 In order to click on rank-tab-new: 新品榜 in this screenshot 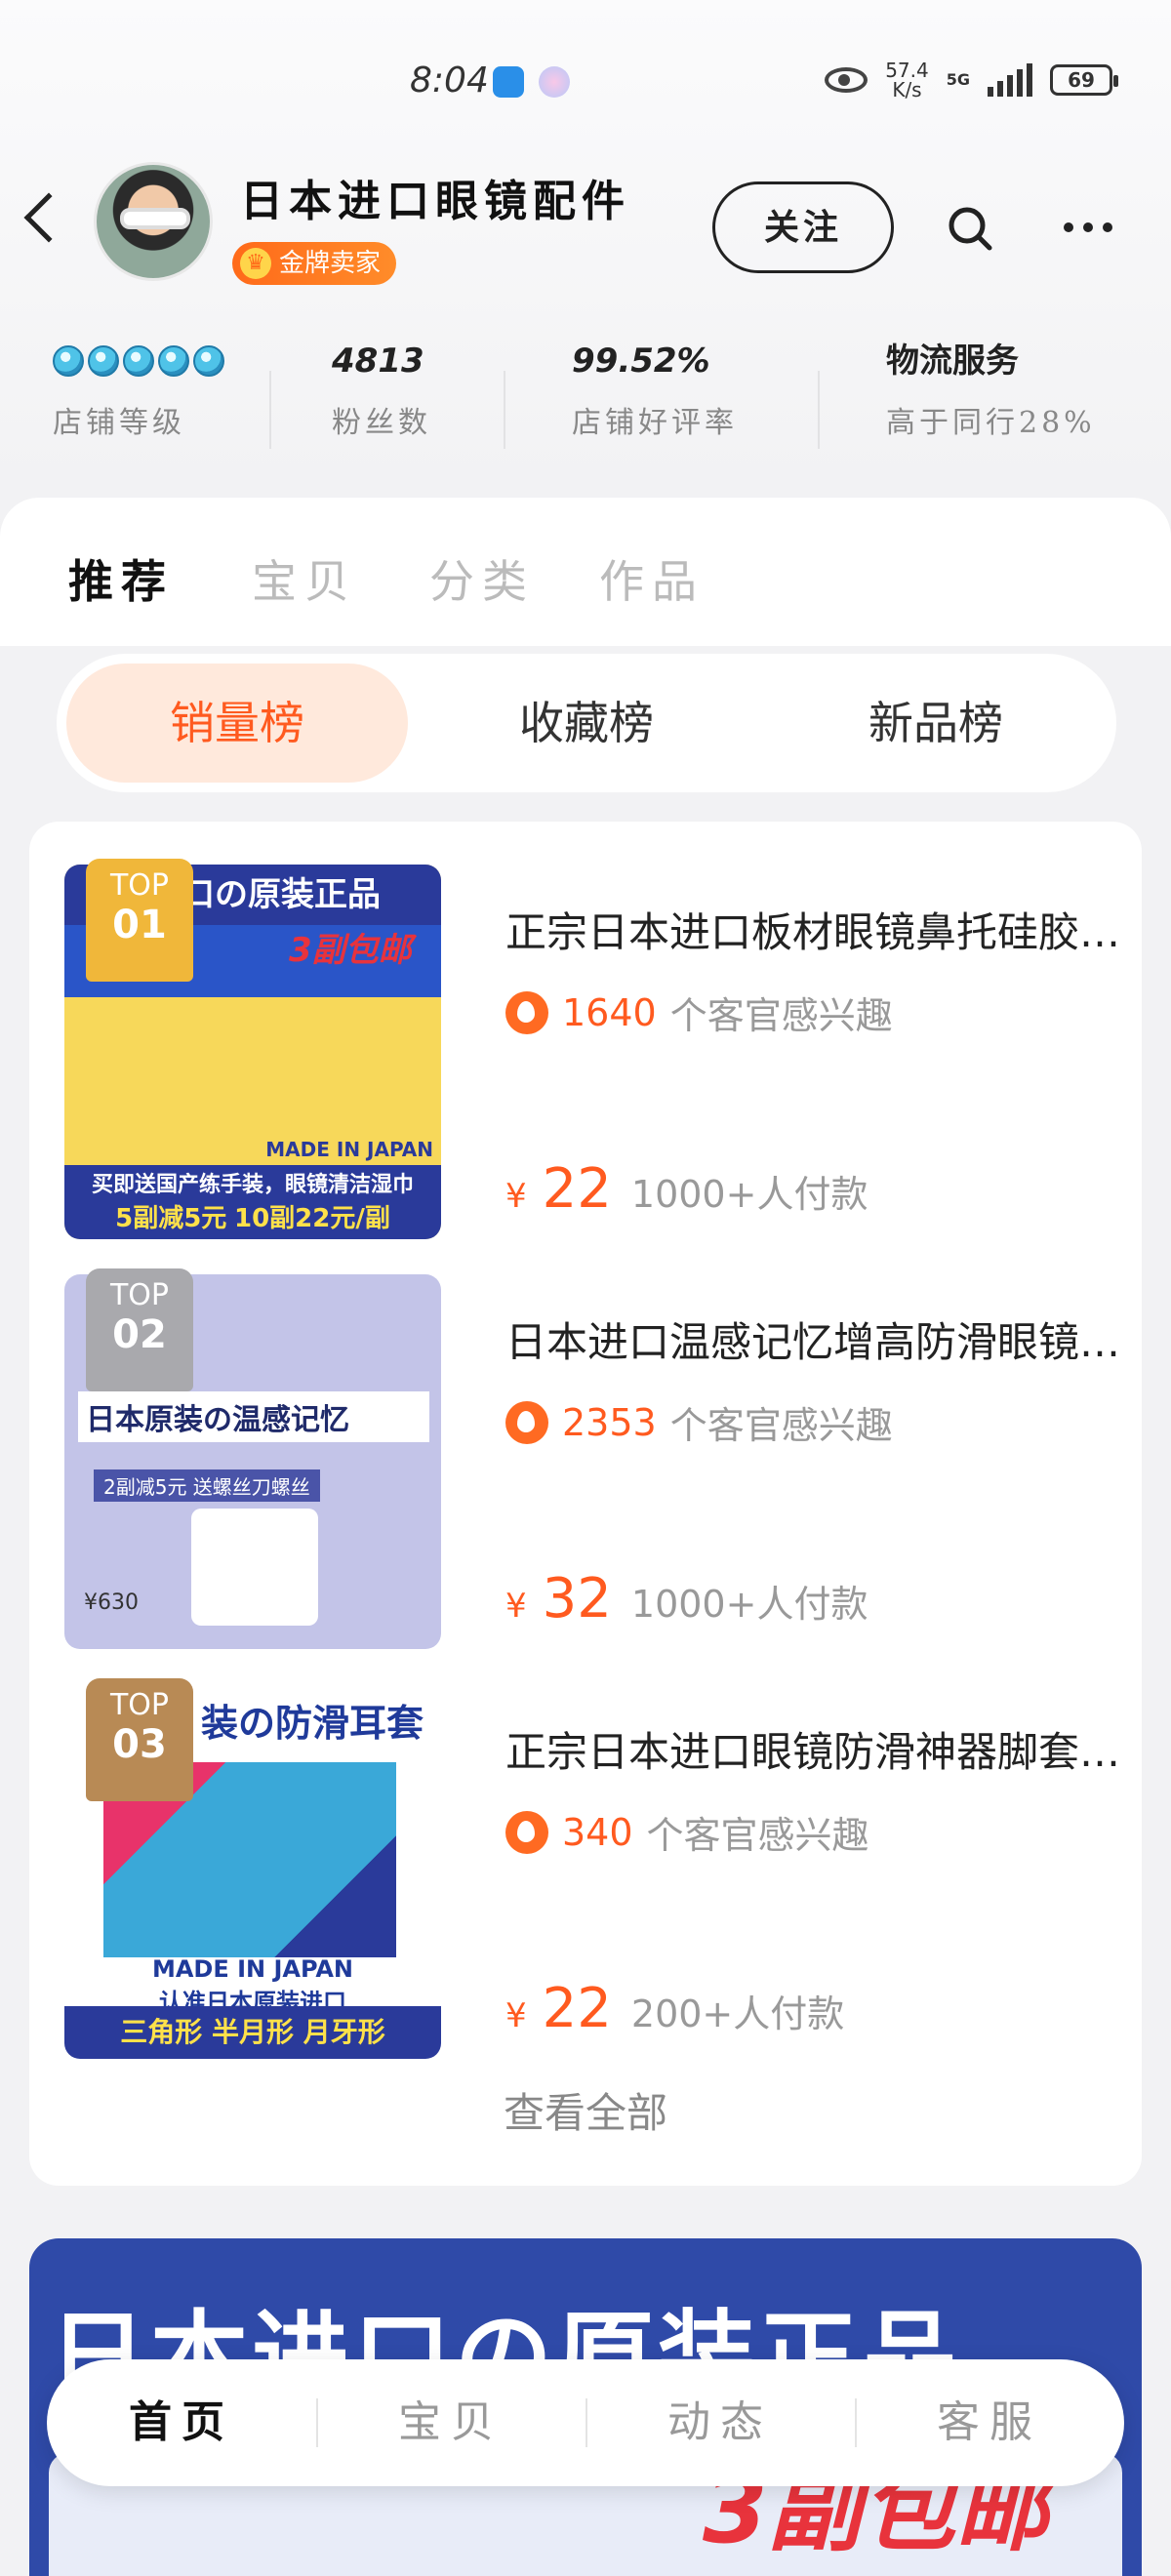, I will do `click(936, 723)`.